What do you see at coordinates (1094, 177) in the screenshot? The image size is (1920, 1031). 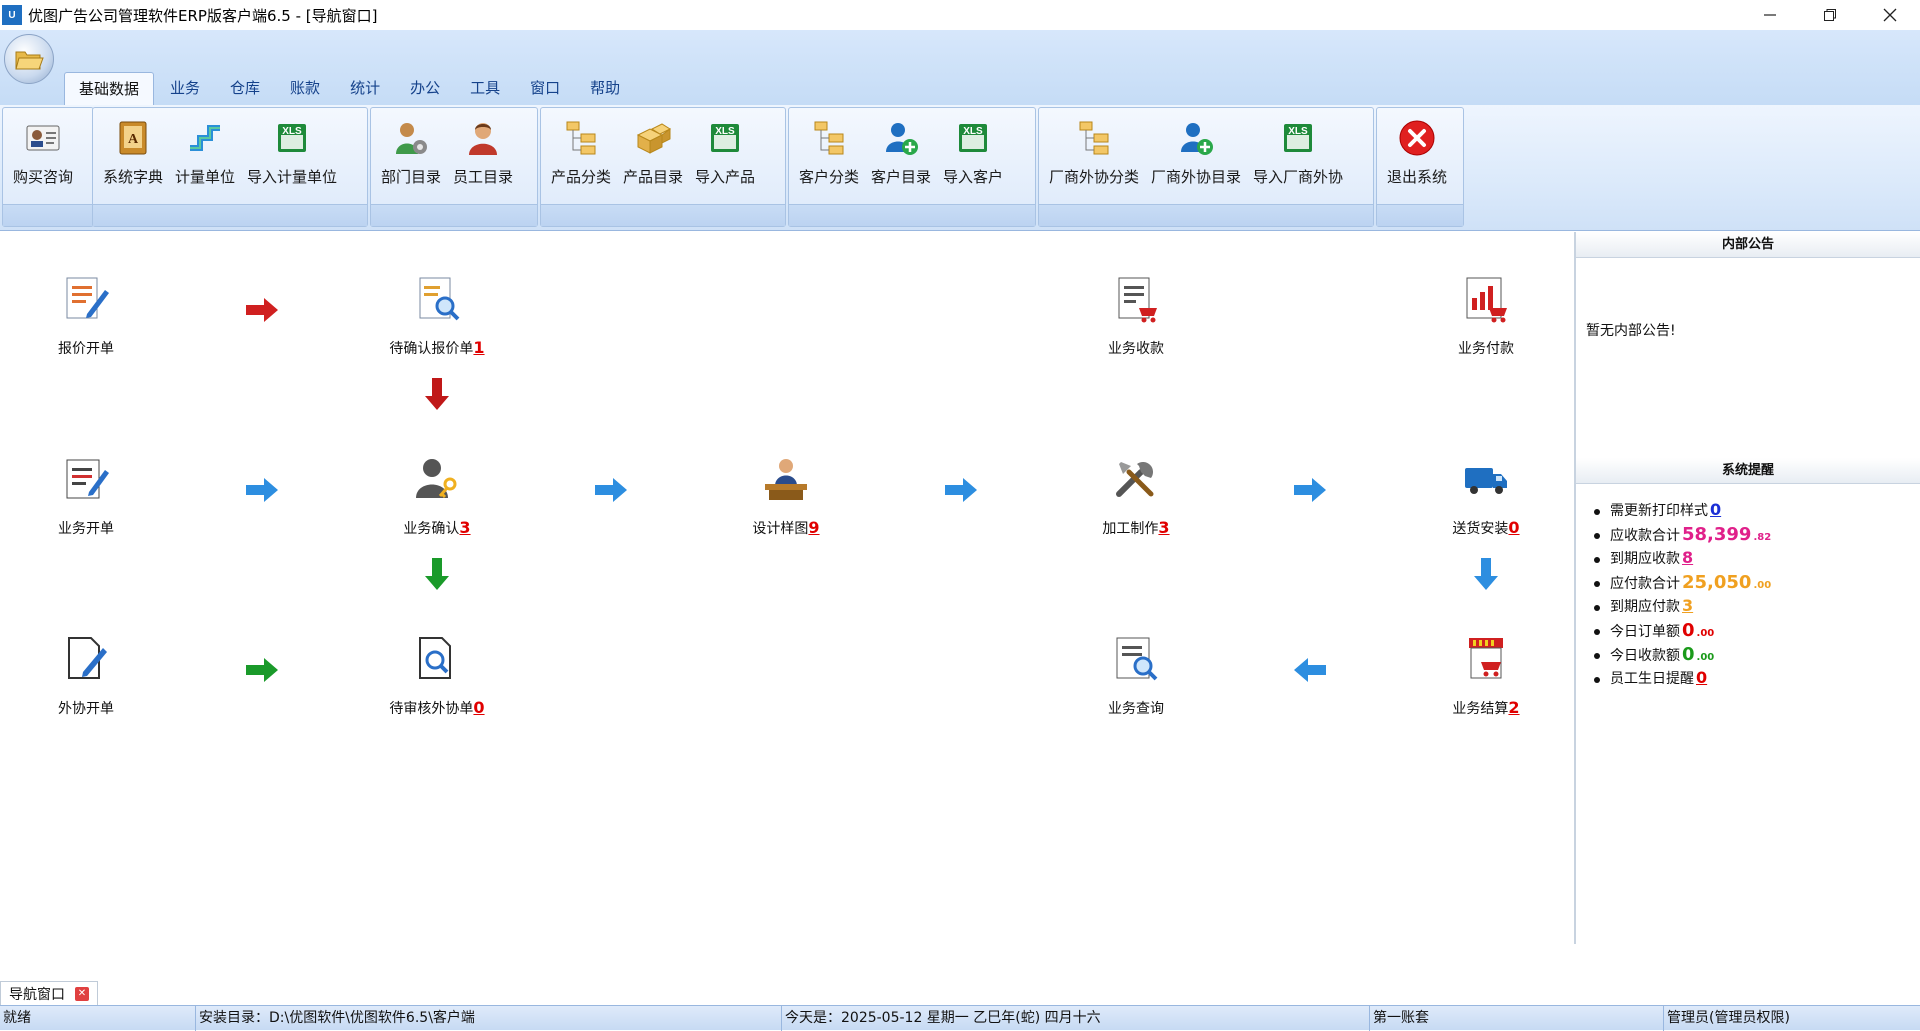 I see `ribbon-button-label: 厂商外协分类` at bounding box center [1094, 177].